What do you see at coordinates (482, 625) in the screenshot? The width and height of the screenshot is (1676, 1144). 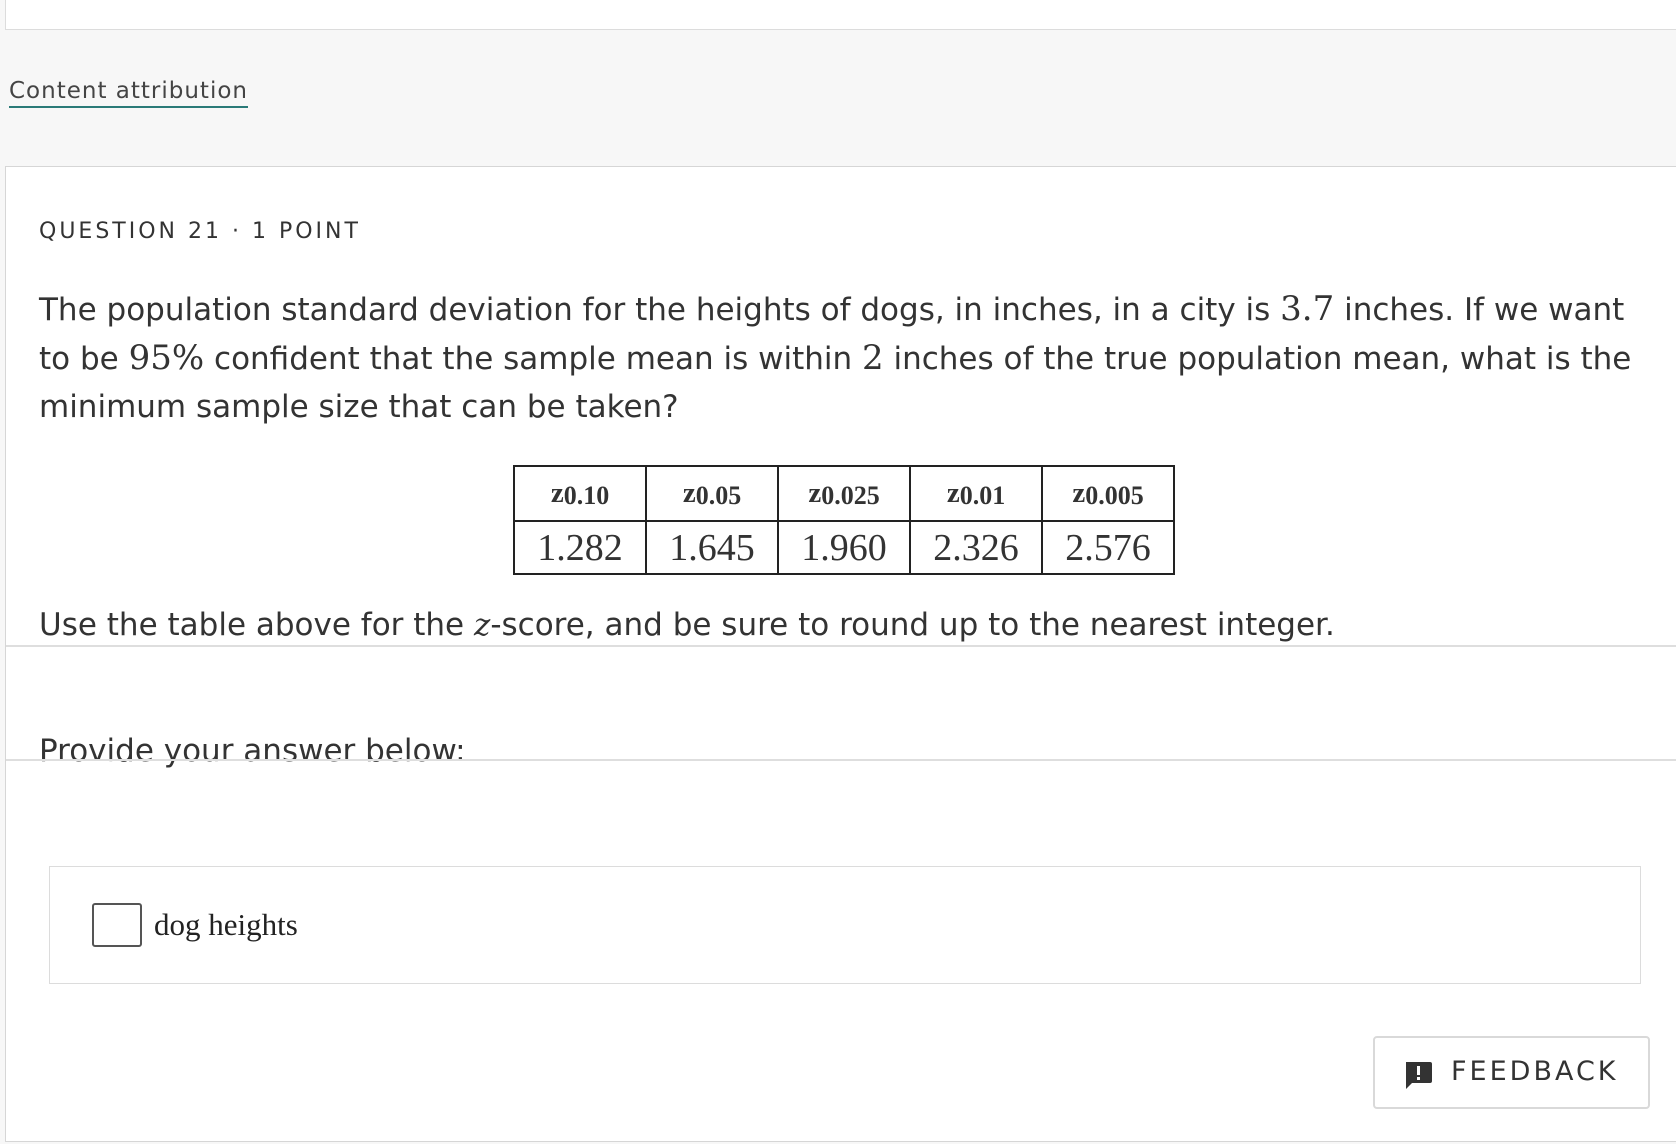 I see `z-variable: z` at bounding box center [482, 625].